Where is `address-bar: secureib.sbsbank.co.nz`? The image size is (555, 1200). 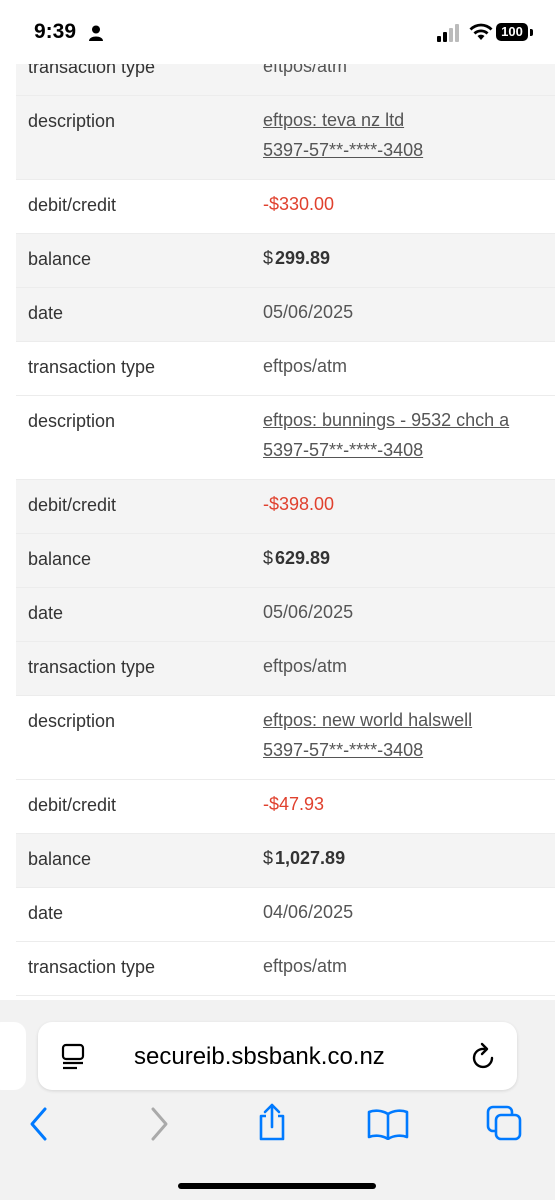 address-bar: secureib.sbsbank.co.nz is located at coordinates (277, 1056).